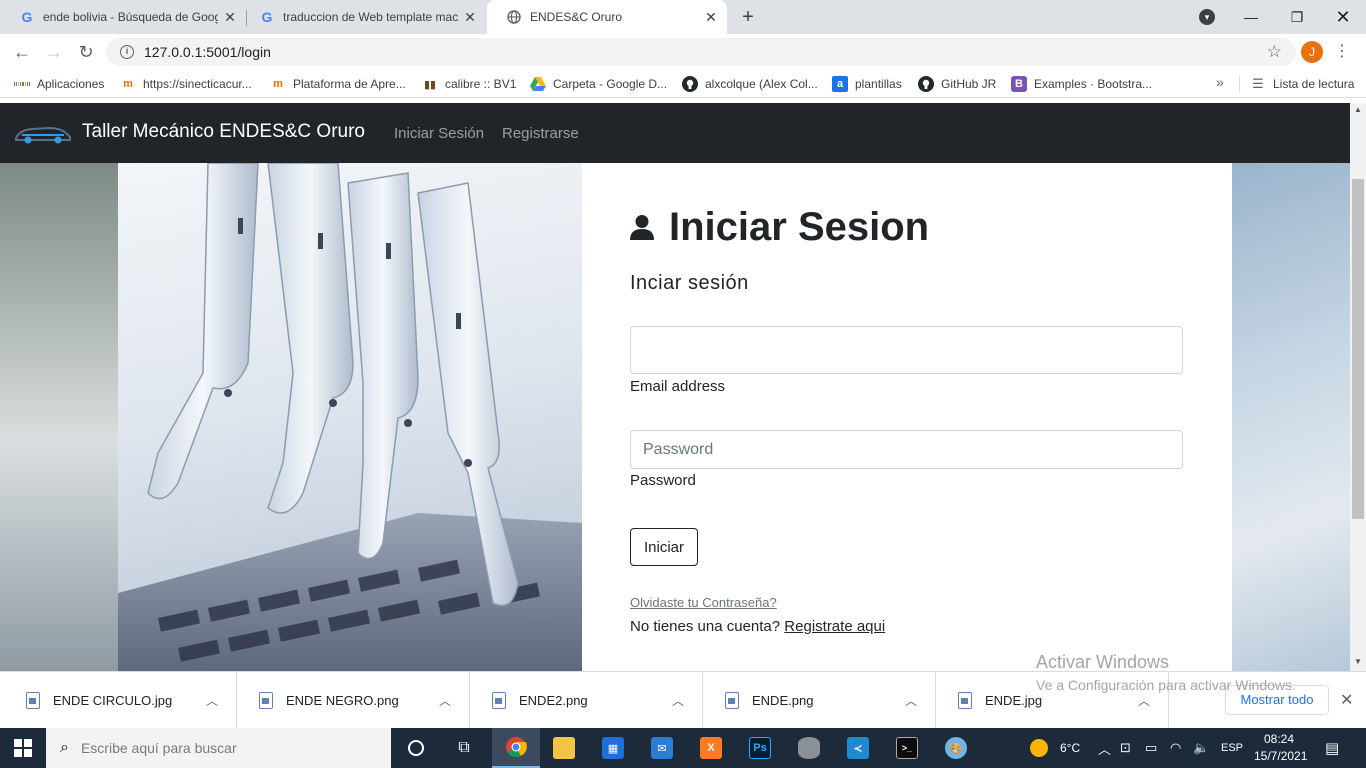  What do you see at coordinates (799, 227) in the screenshot?
I see `login-title: Iniciar Sesion` at bounding box center [799, 227].